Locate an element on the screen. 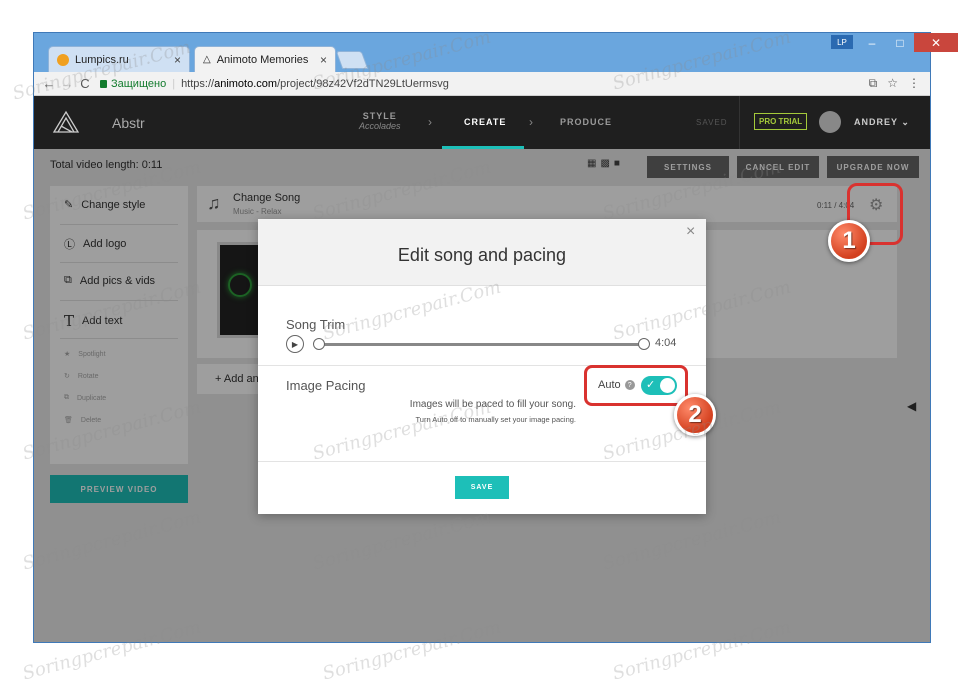  secure-indicator: Защищено is located at coordinates (133, 84).